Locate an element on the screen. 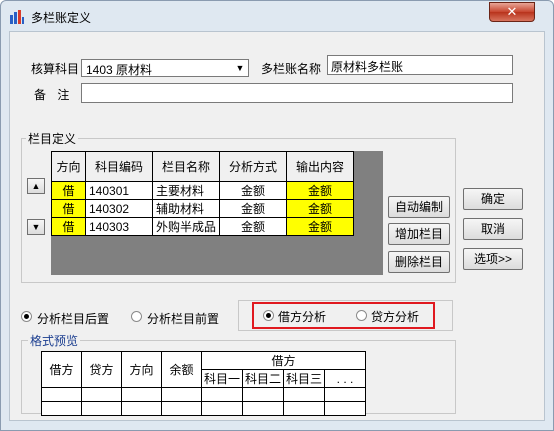 The width and height of the screenshot is (554, 431). table-header-row: 方向 科目编码 栏目名称 分析方式 输出内容 is located at coordinates (203, 166).